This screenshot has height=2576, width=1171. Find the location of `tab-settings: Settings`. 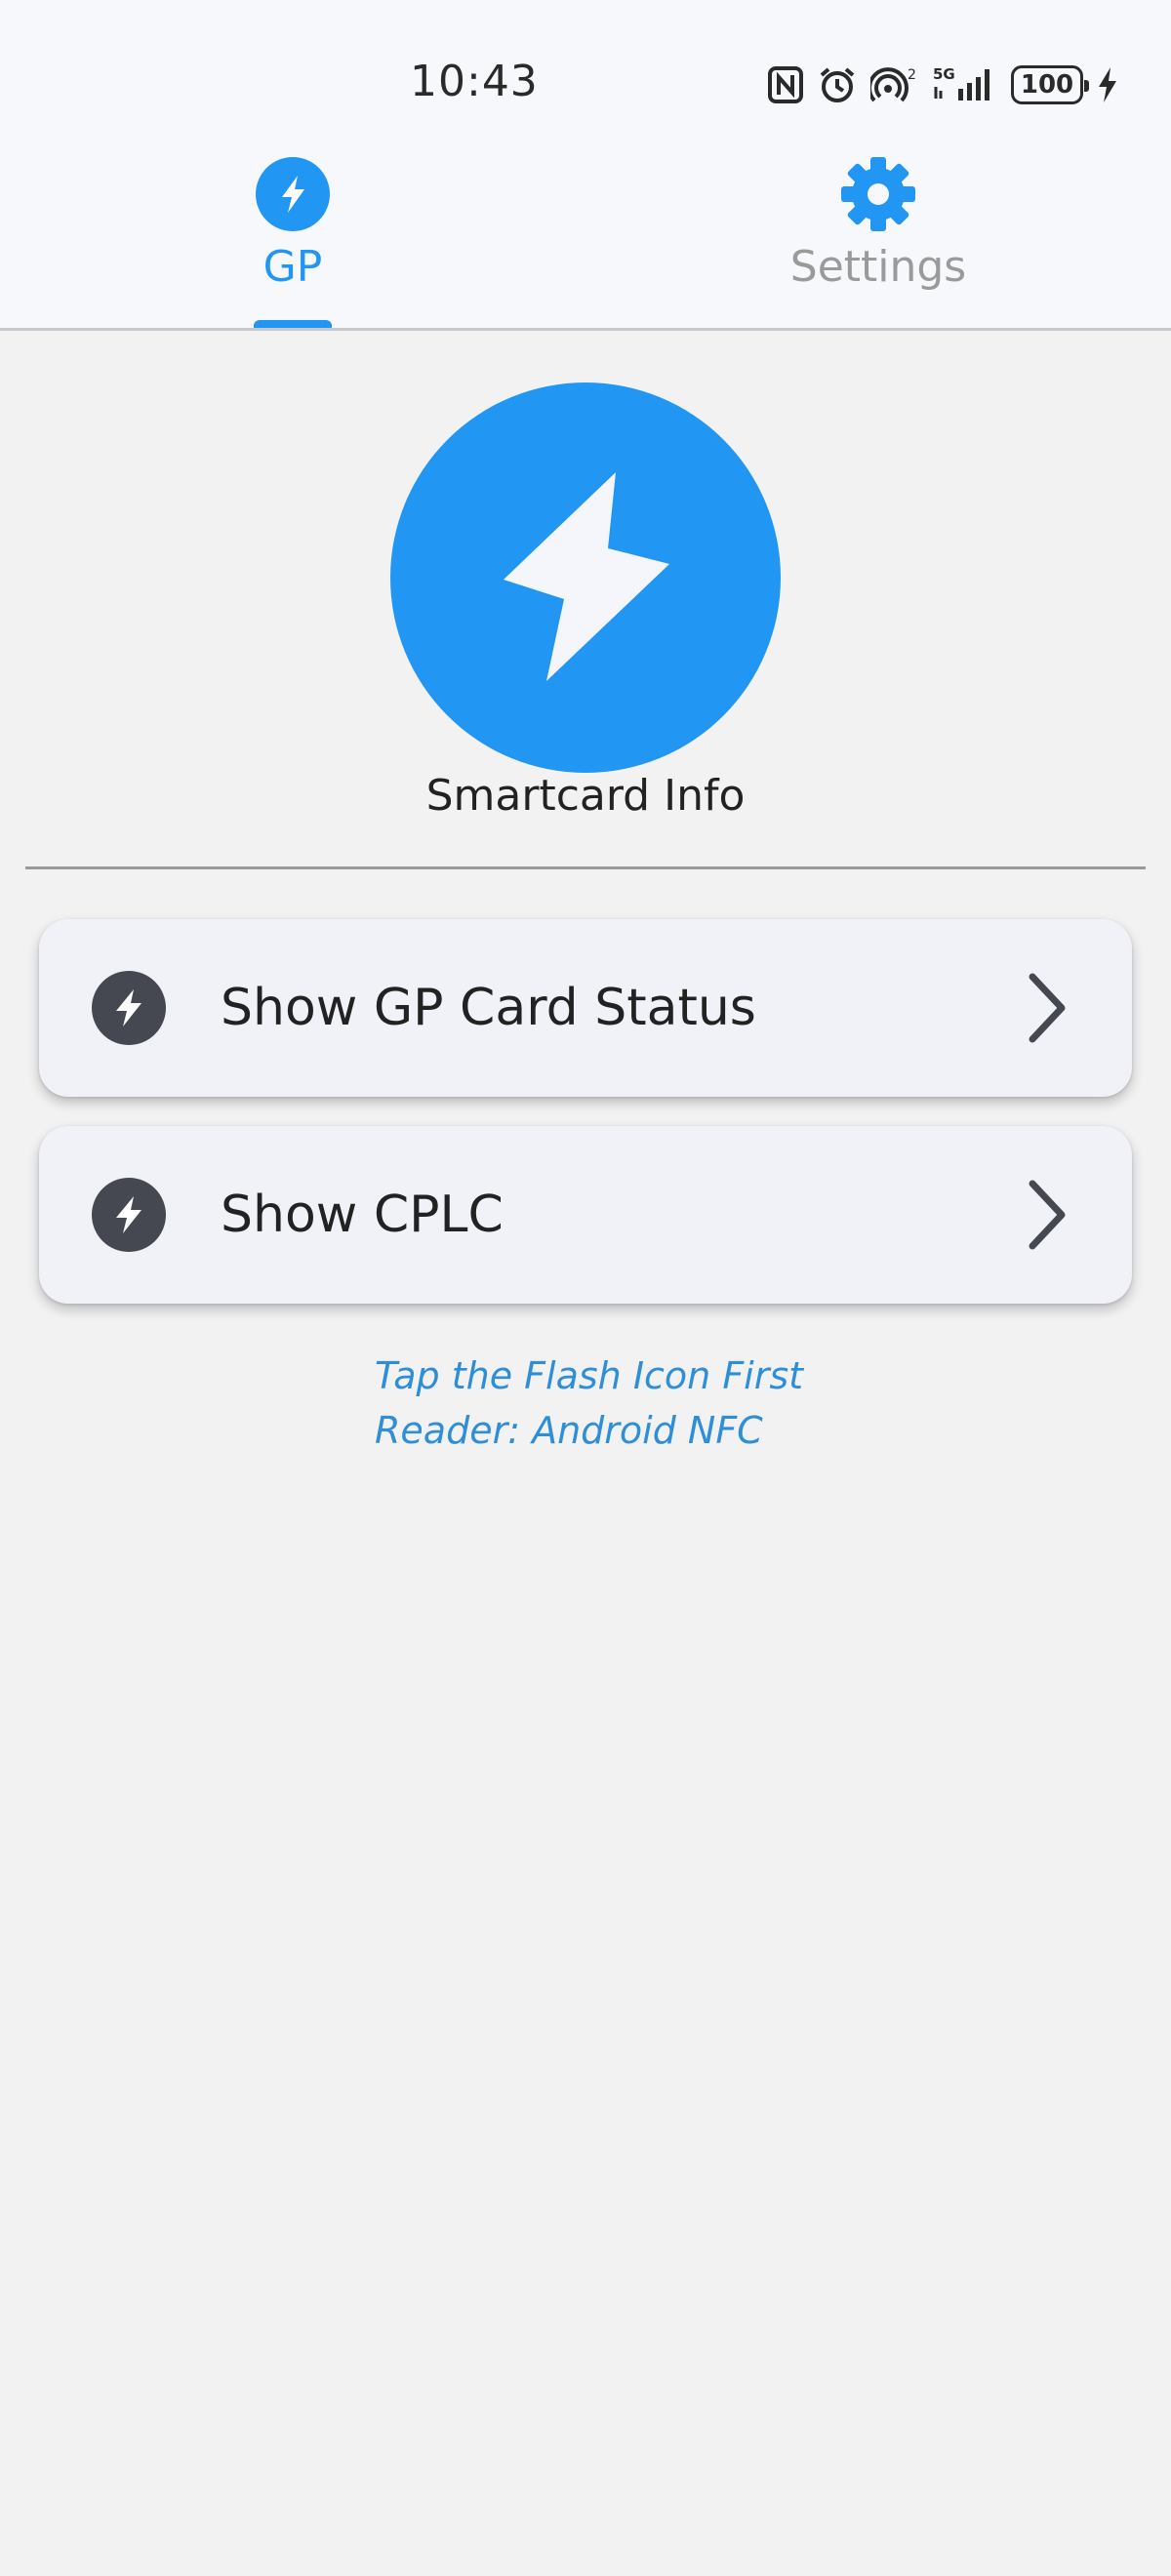

tab-settings: Settings is located at coordinates (878, 243).